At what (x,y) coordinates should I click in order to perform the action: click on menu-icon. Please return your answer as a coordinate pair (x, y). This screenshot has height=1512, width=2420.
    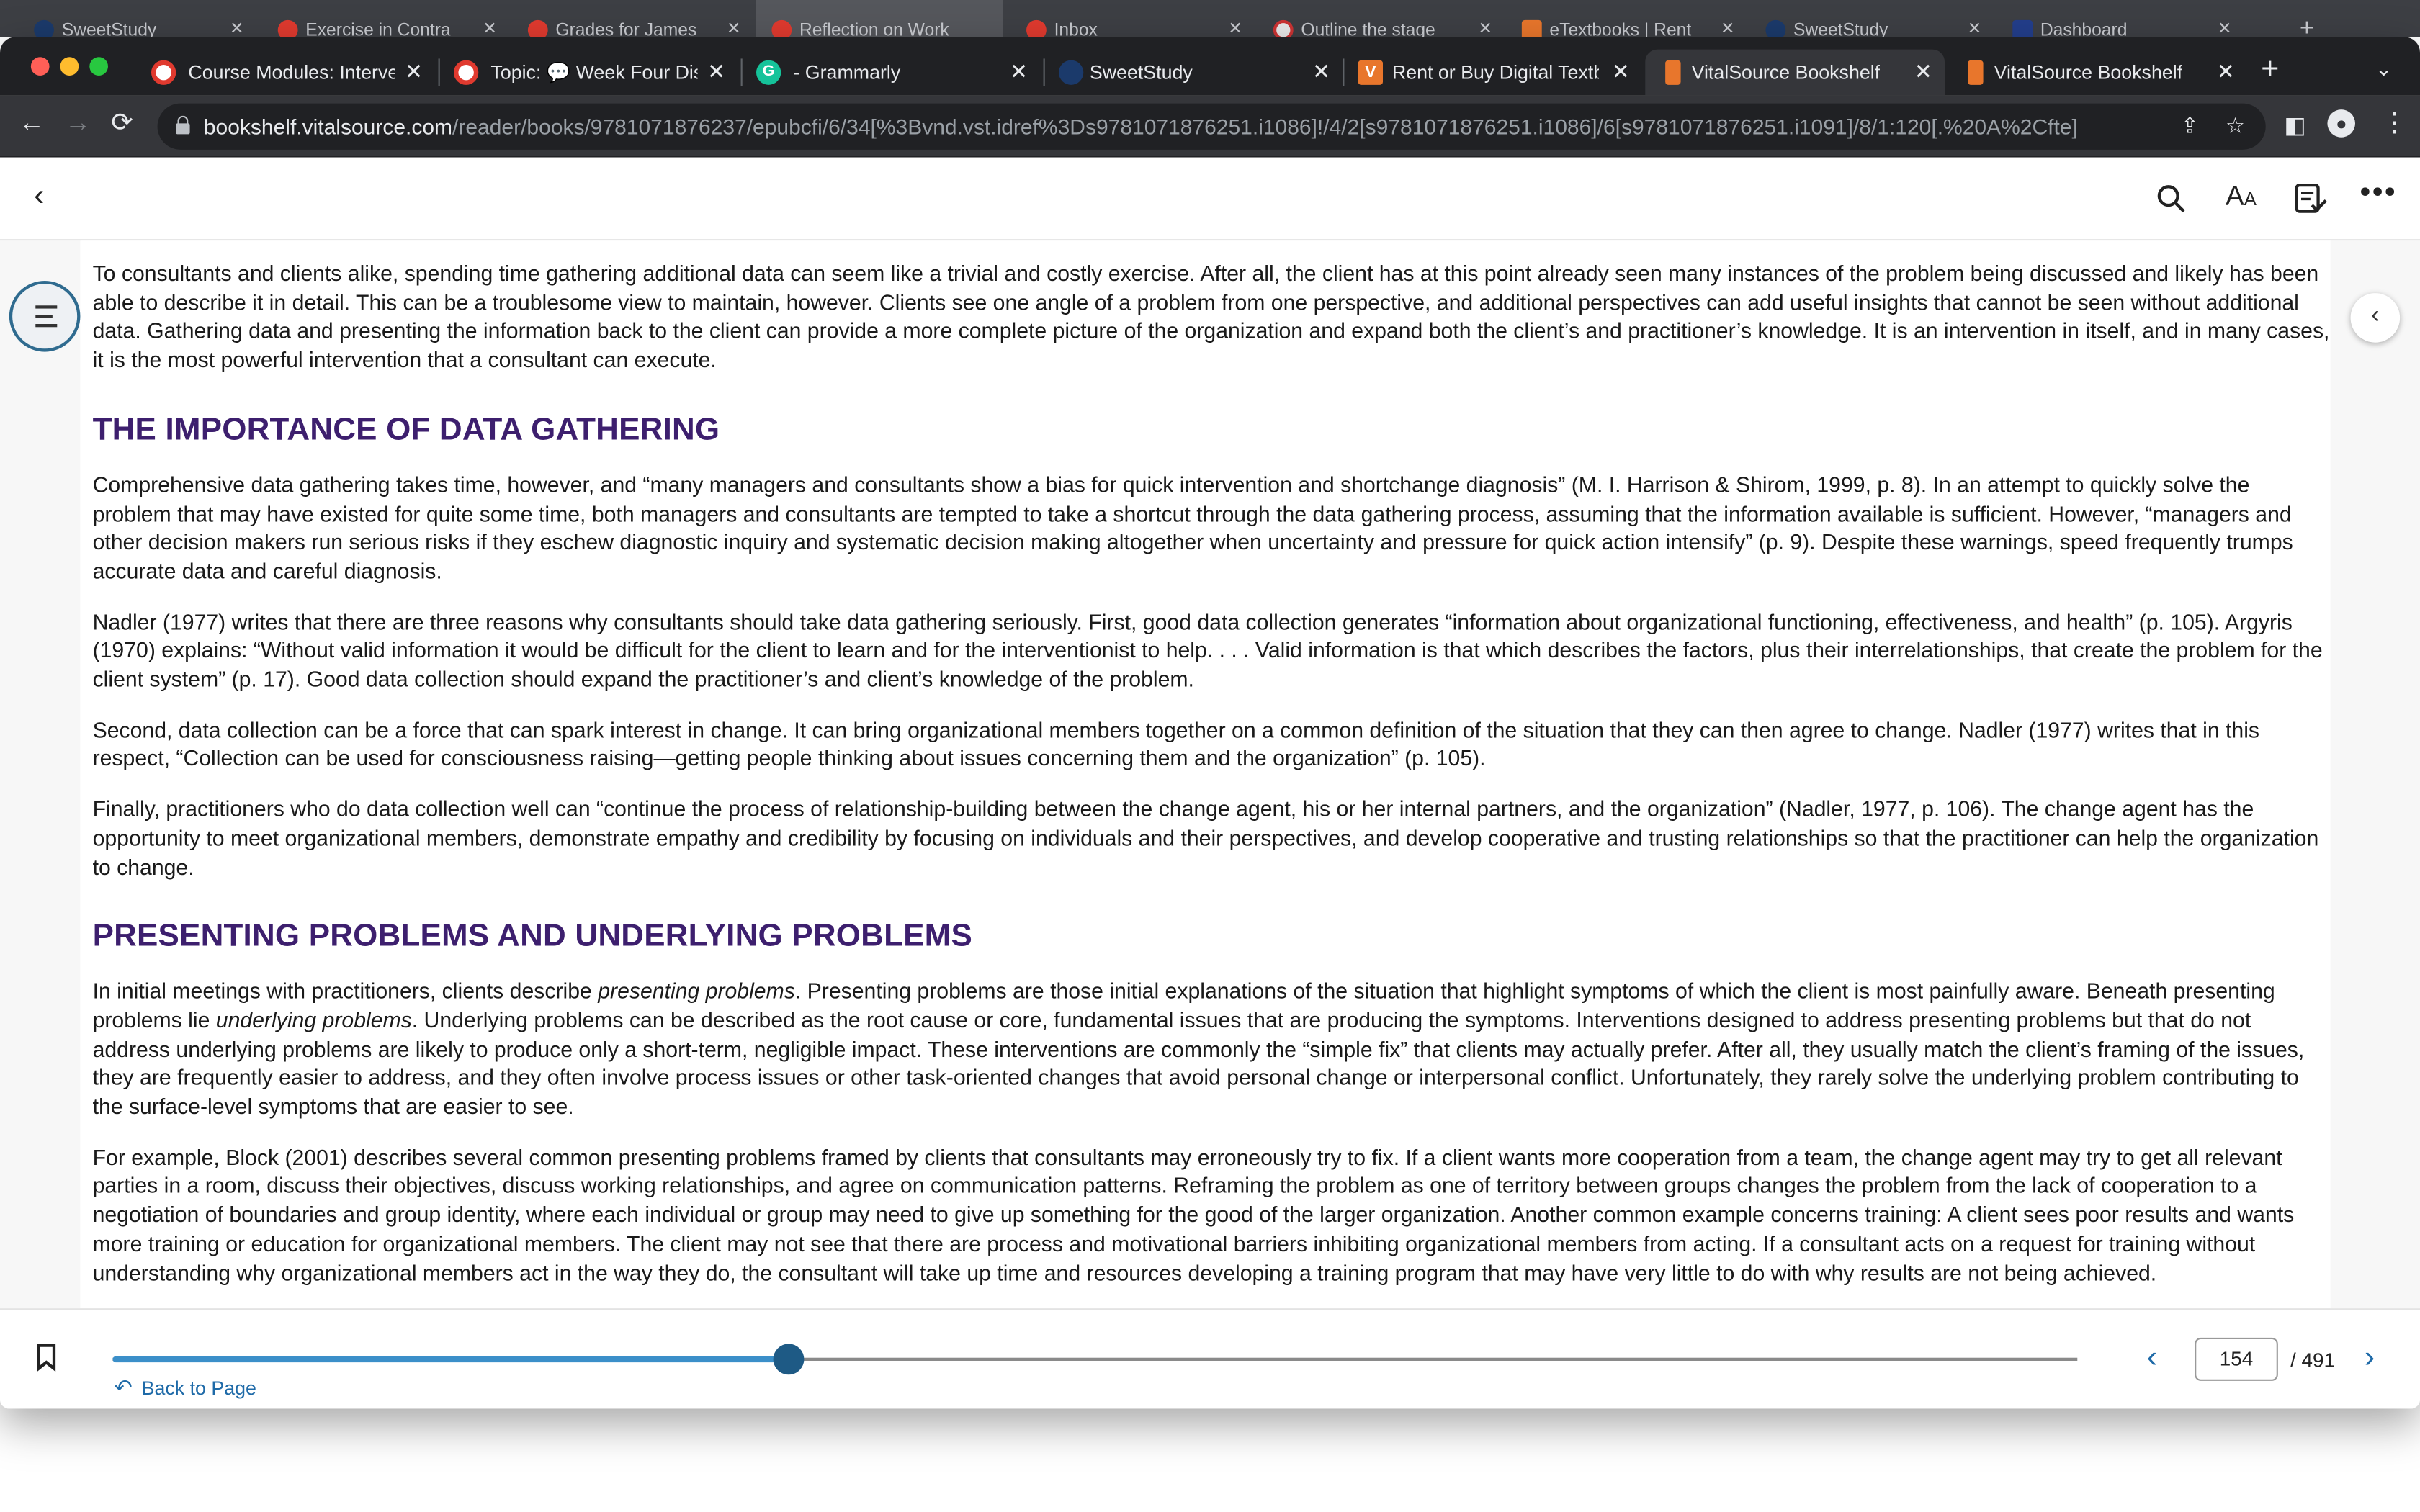
    Looking at the image, I should click on (46, 307).